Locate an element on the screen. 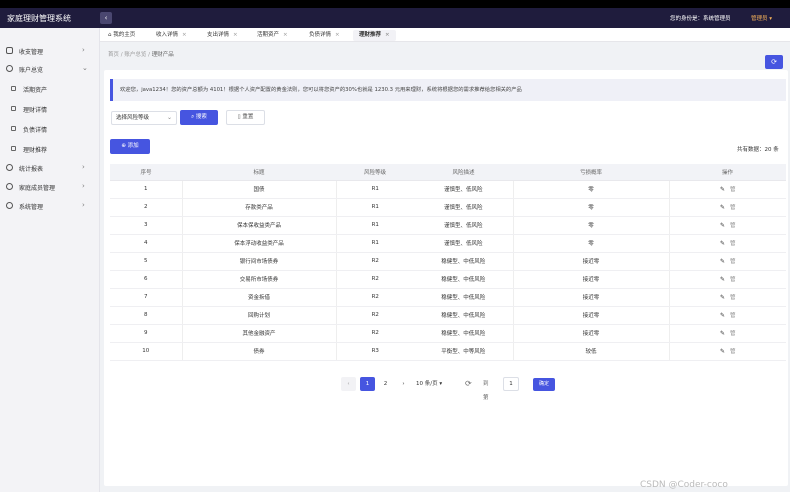 The height and width of the screenshot is (492, 790). next-page-button: › is located at coordinates (403, 384).